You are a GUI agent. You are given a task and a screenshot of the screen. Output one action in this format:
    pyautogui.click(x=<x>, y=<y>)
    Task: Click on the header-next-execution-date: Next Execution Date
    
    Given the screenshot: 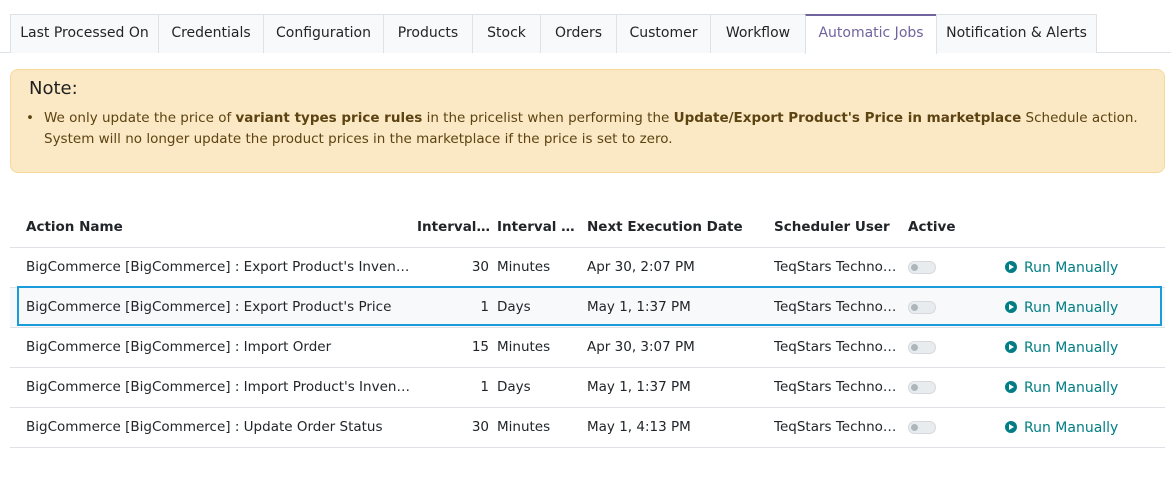 What is the action you would take?
    pyautogui.click(x=677, y=228)
    